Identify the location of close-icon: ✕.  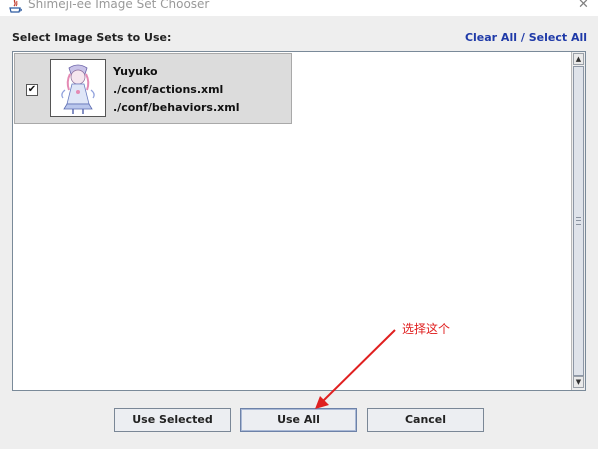
(583, 6).